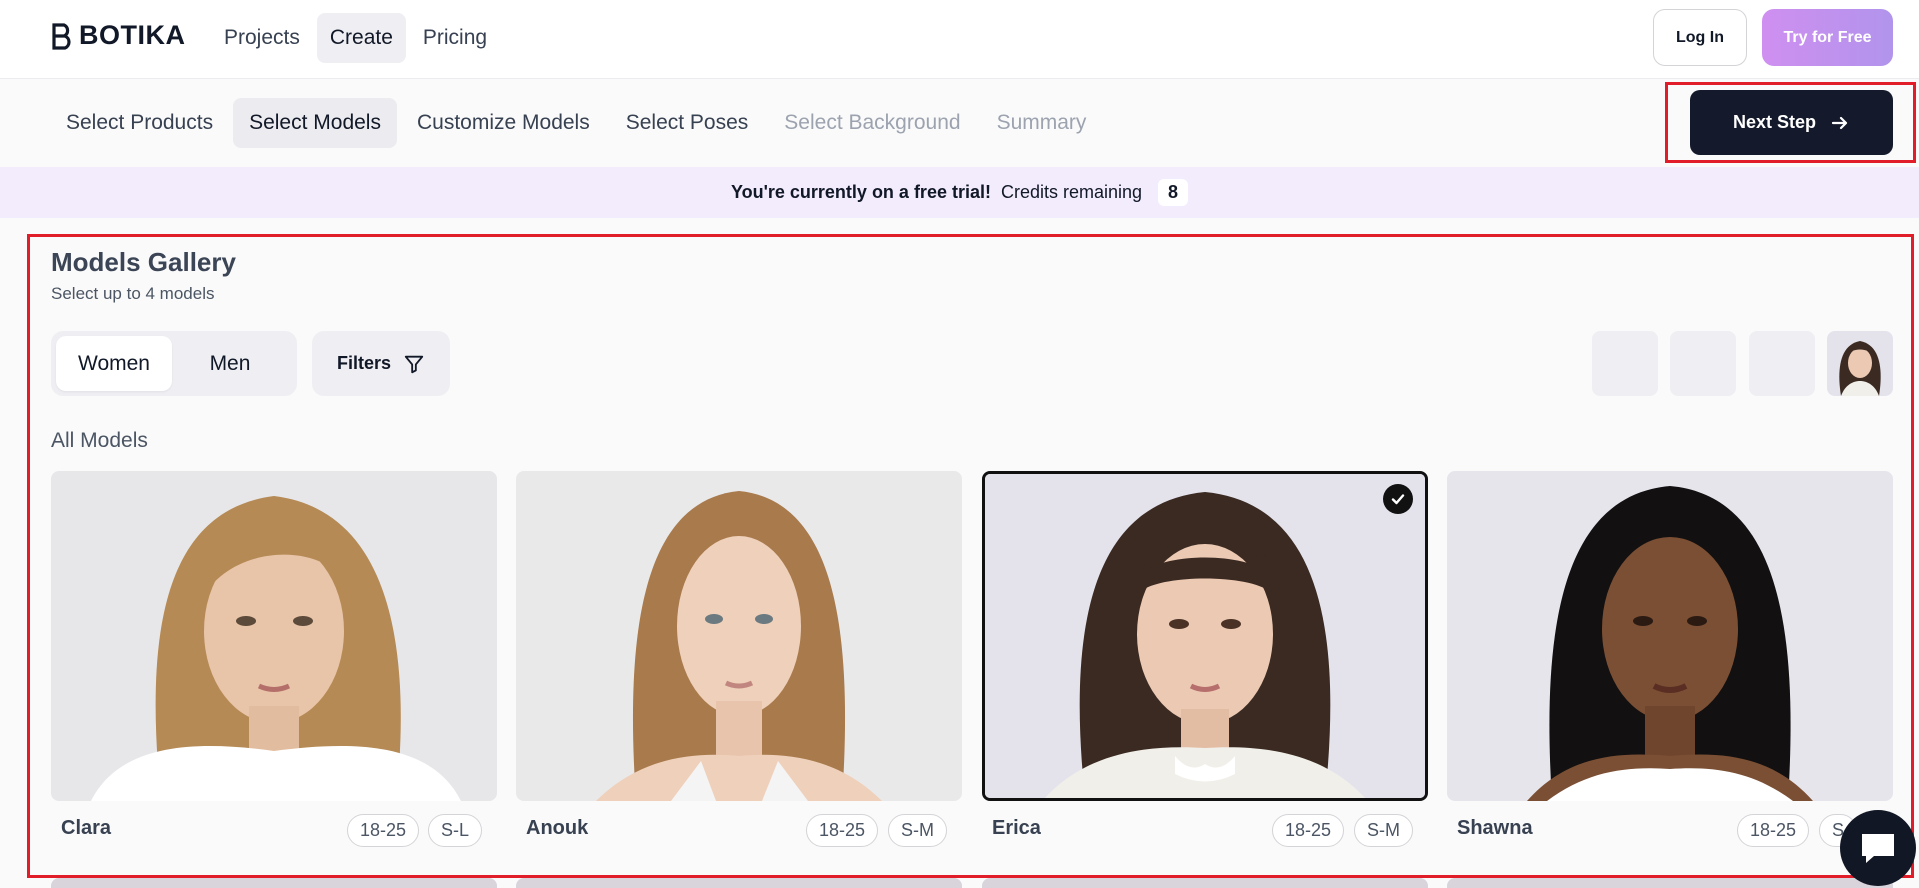 The width and height of the screenshot is (1919, 888). I want to click on model-card-anouk, so click(739, 636).